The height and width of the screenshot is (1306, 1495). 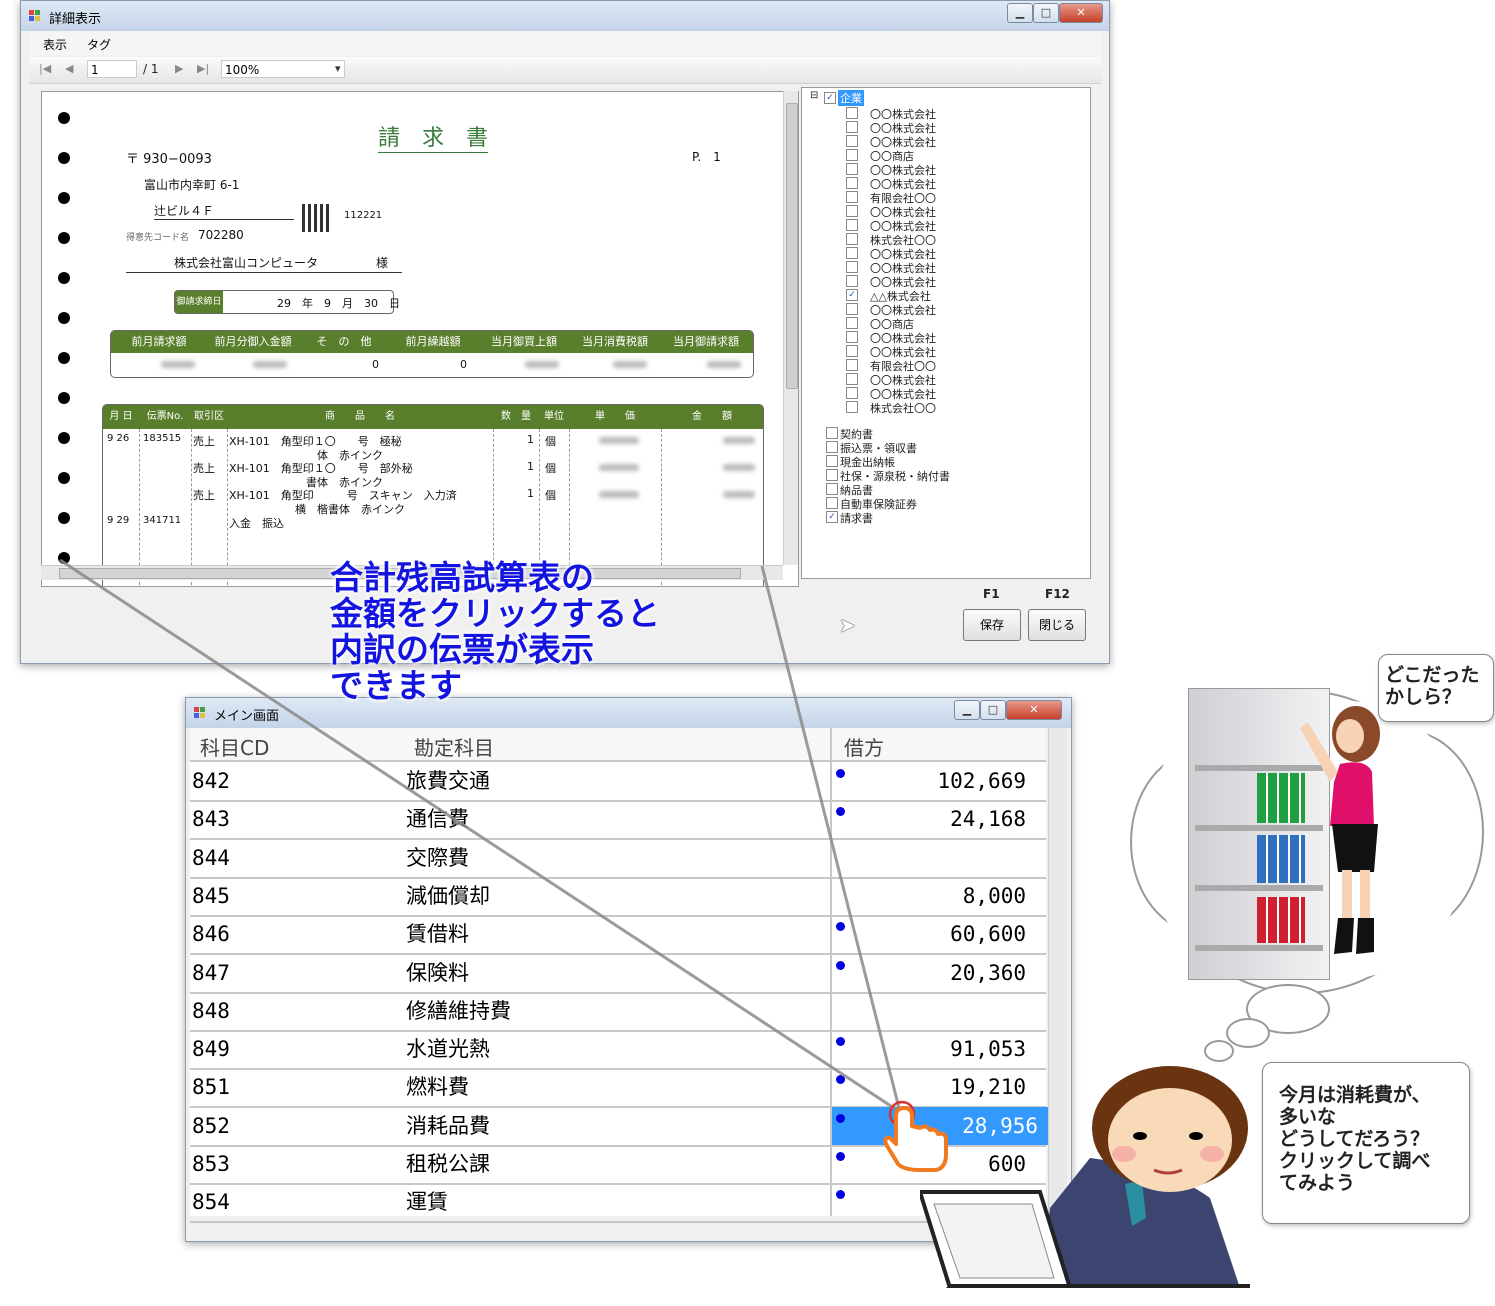 I want to click on next-page-icon: ▶, so click(x=179, y=68).